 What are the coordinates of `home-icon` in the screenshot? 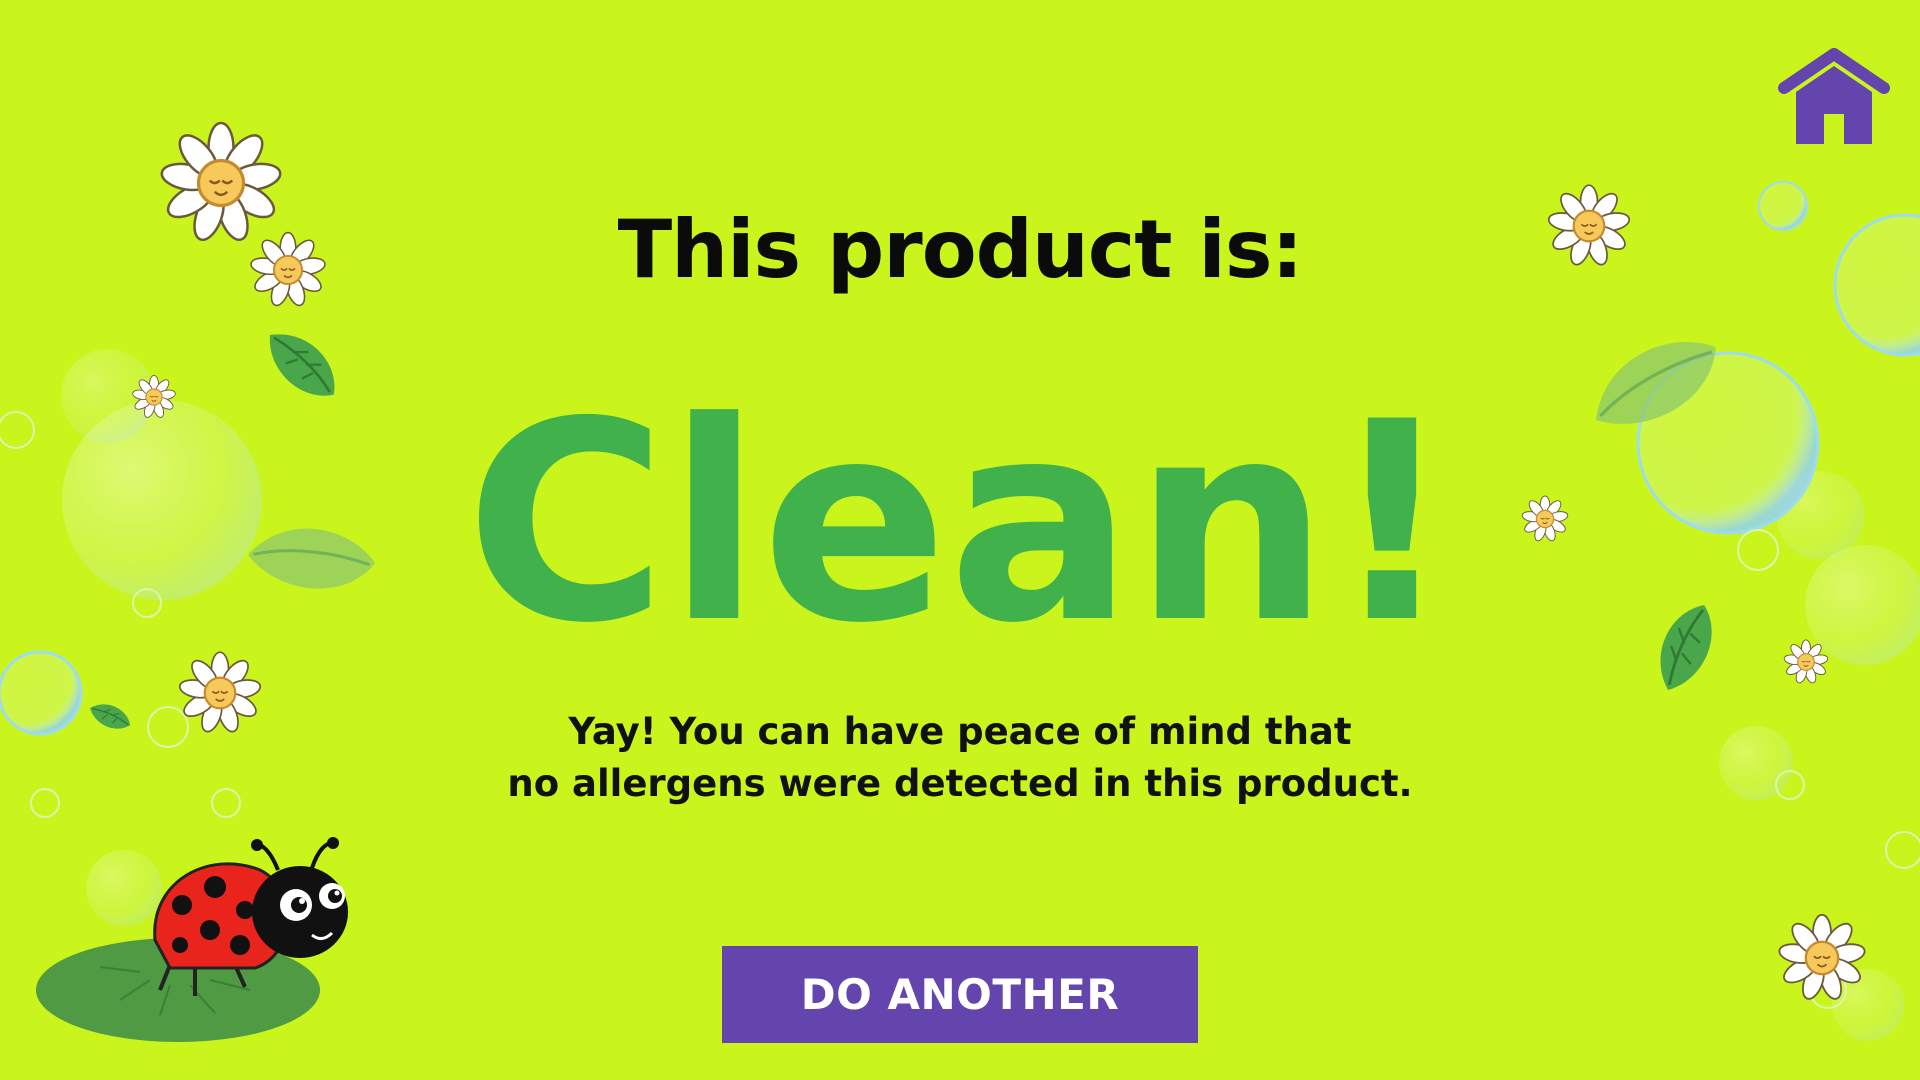 It's located at (1834, 96).